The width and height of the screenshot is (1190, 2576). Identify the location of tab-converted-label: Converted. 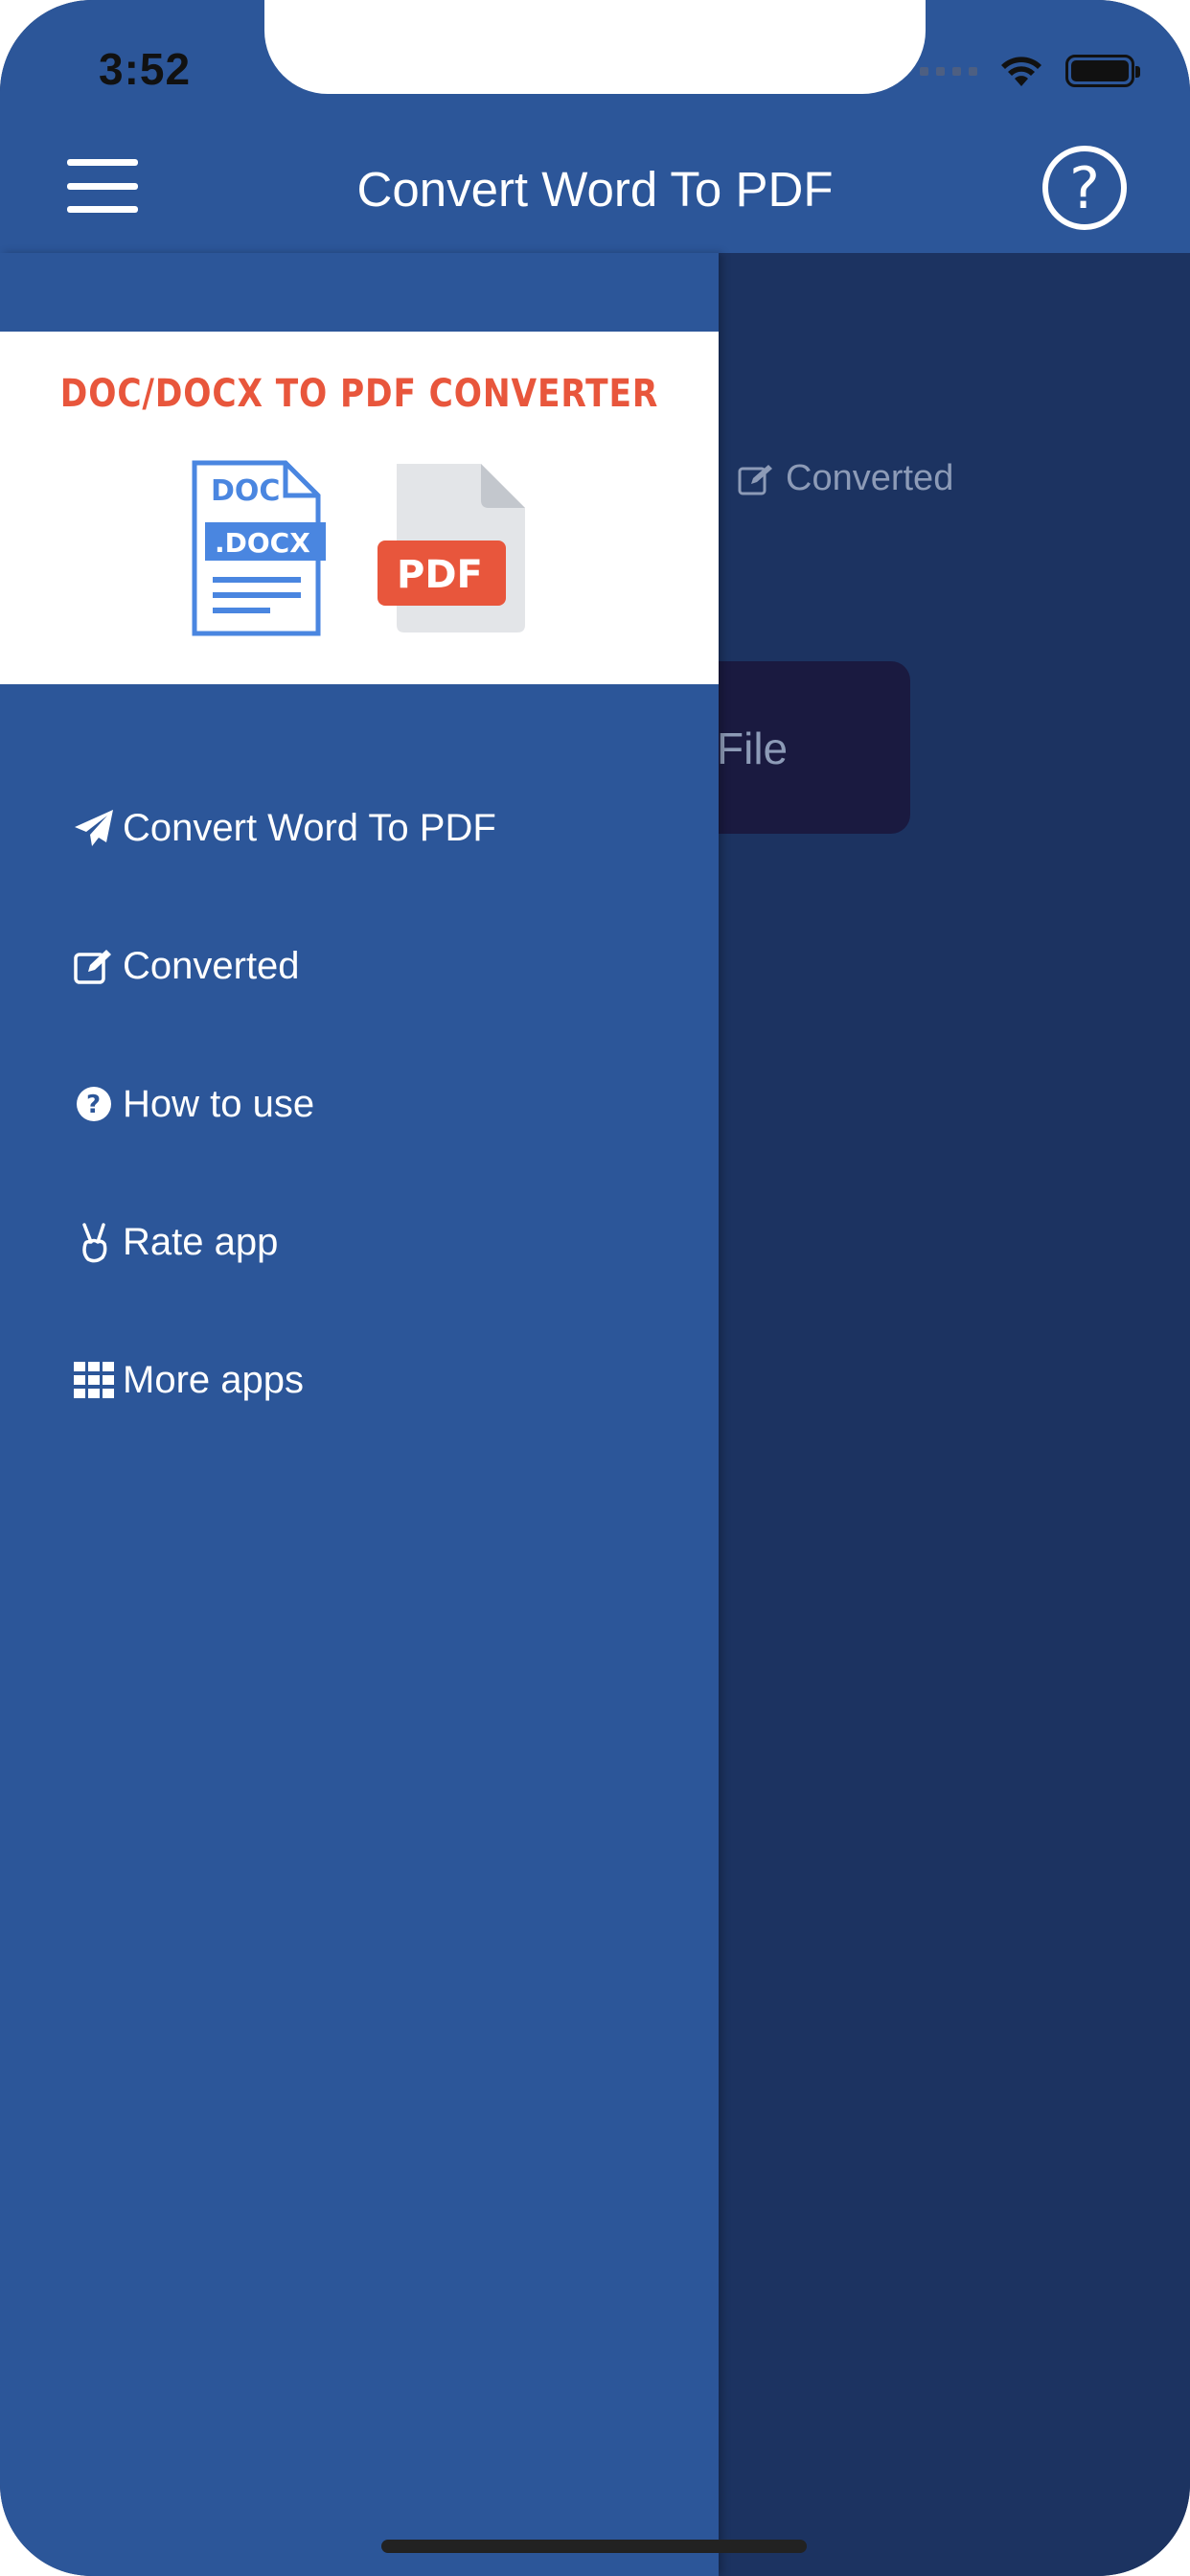
(870, 478).